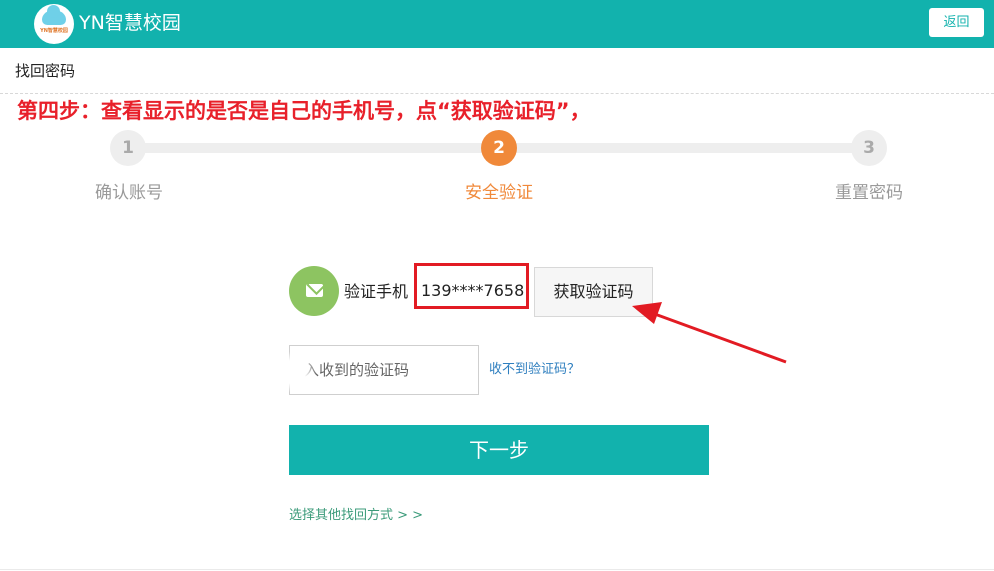 This screenshot has width=994, height=571. Describe the element at coordinates (956, 22) in the screenshot. I see `back-button: 返回` at that location.